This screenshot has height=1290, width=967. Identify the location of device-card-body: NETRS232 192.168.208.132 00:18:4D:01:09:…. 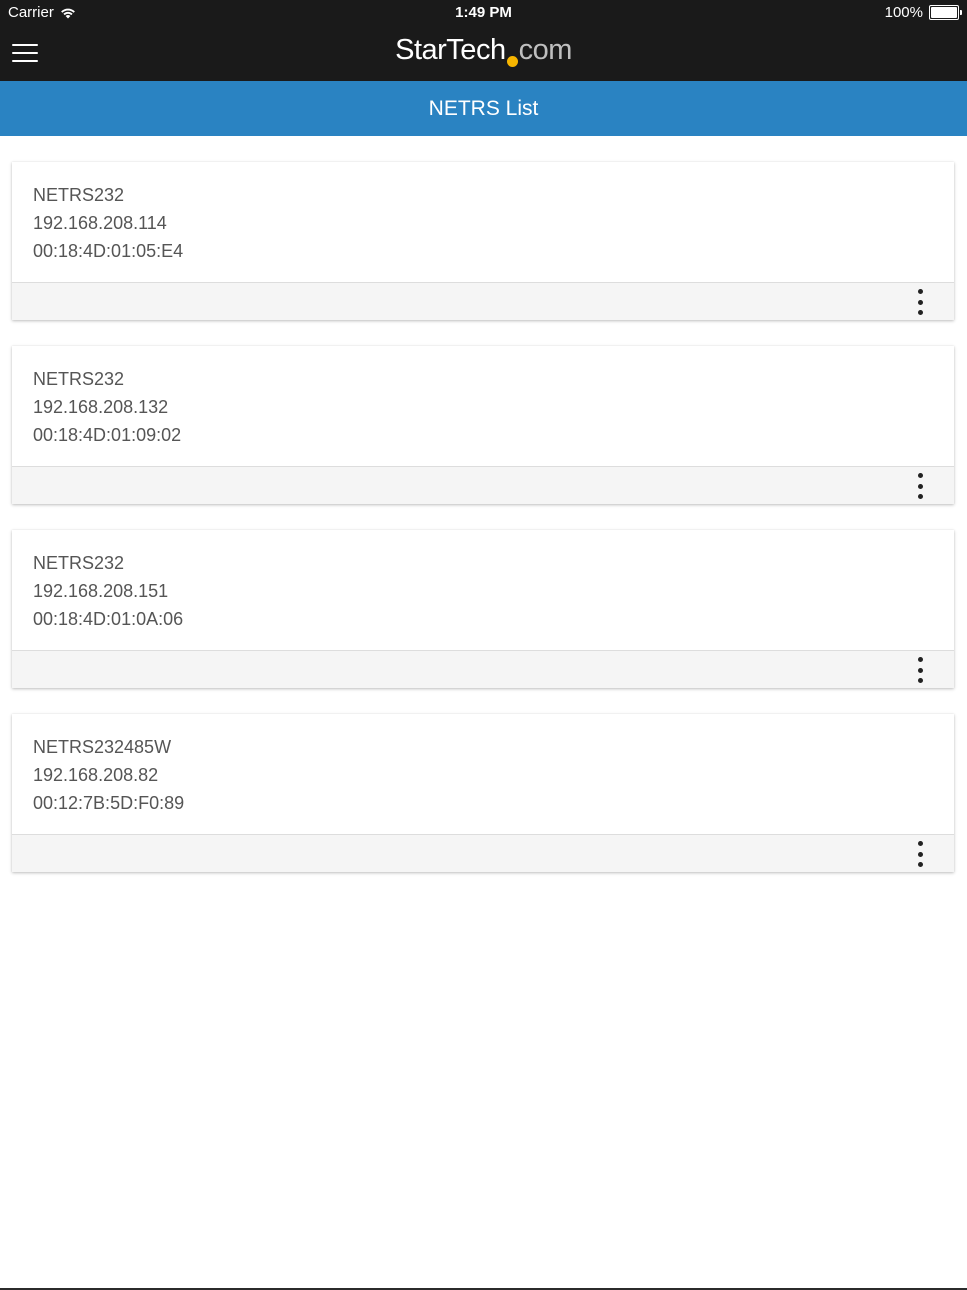
(483, 406).